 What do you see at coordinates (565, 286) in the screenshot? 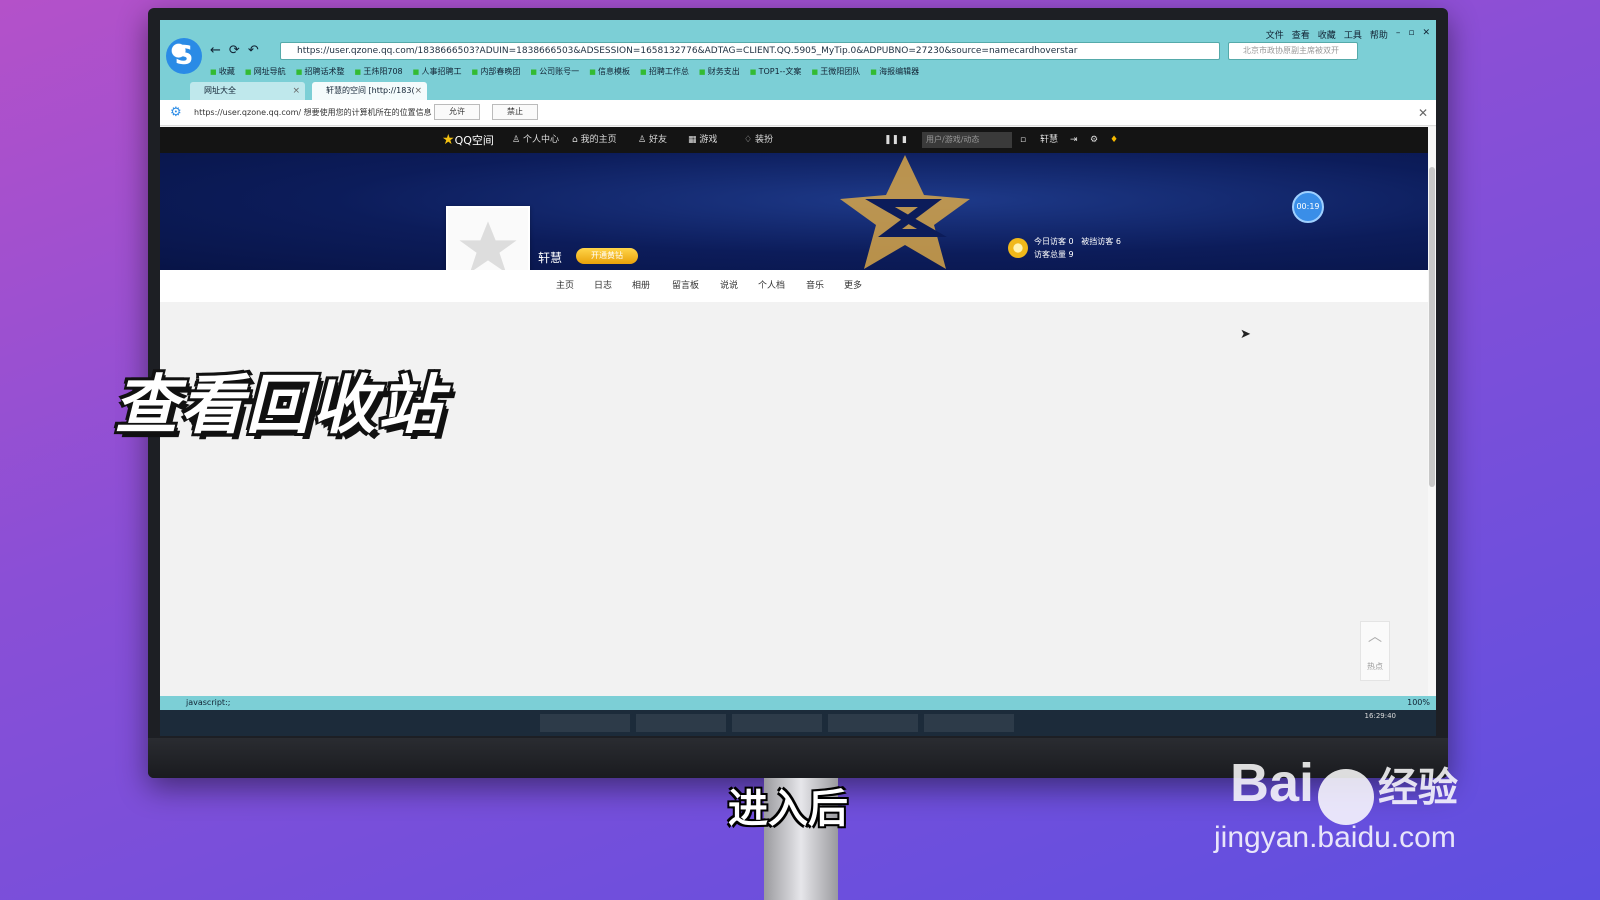
I see `tab-home: 主页` at bounding box center [565, 286].